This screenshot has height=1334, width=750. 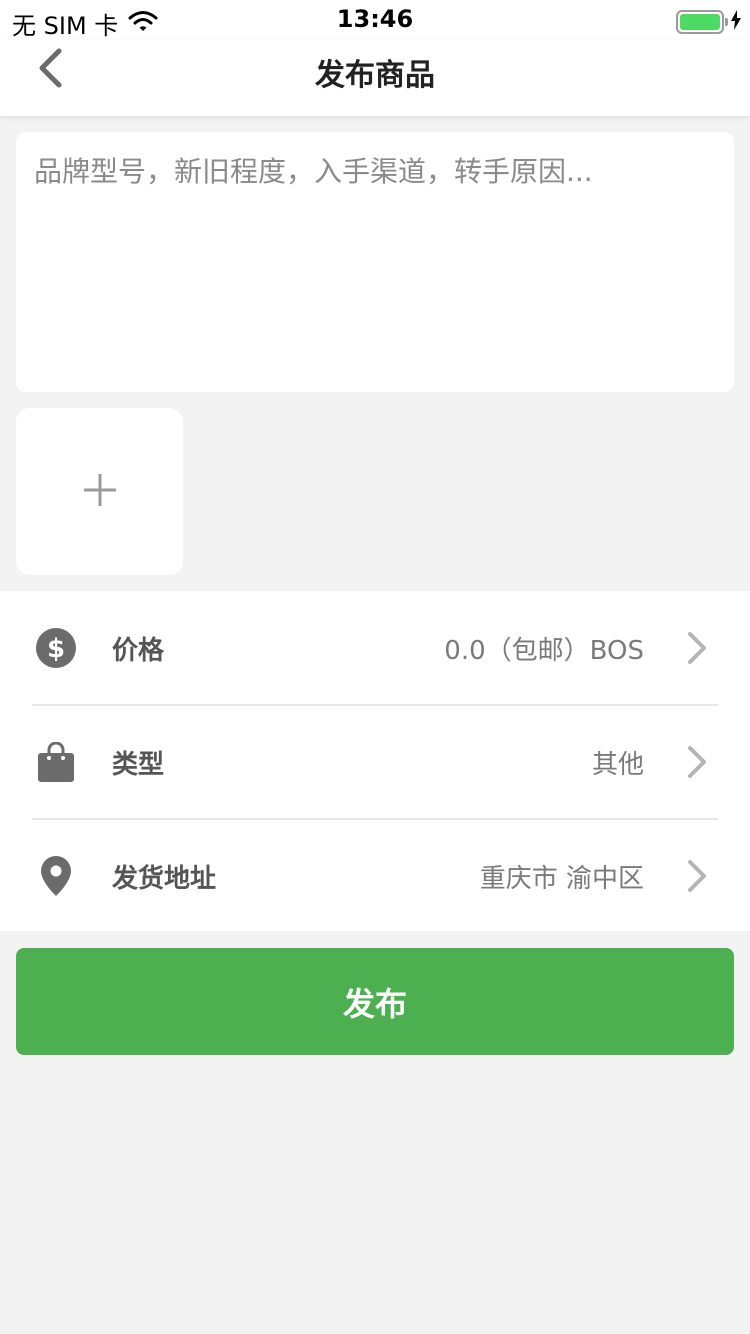 What do you see at coordinates (375, 1001) in the screenshot?
I see `publish-button: 发布` at bounding box center [375, 1001].